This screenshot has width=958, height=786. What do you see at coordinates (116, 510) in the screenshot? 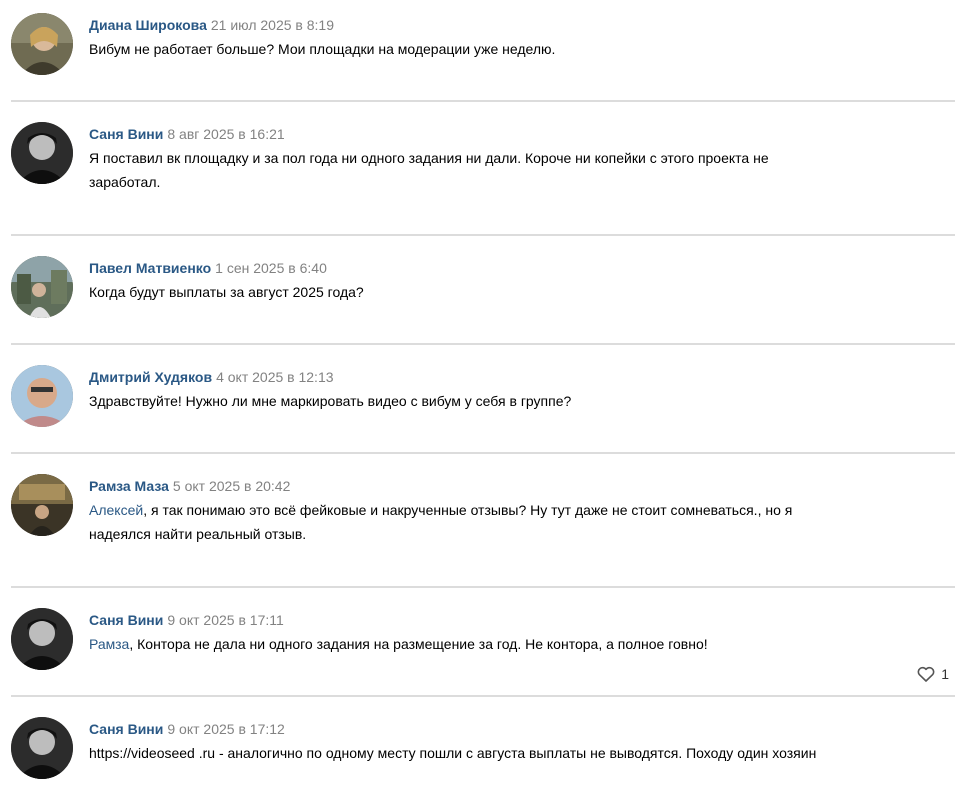
I see `mention-link: Алексей` at bounding box center [116, 510].